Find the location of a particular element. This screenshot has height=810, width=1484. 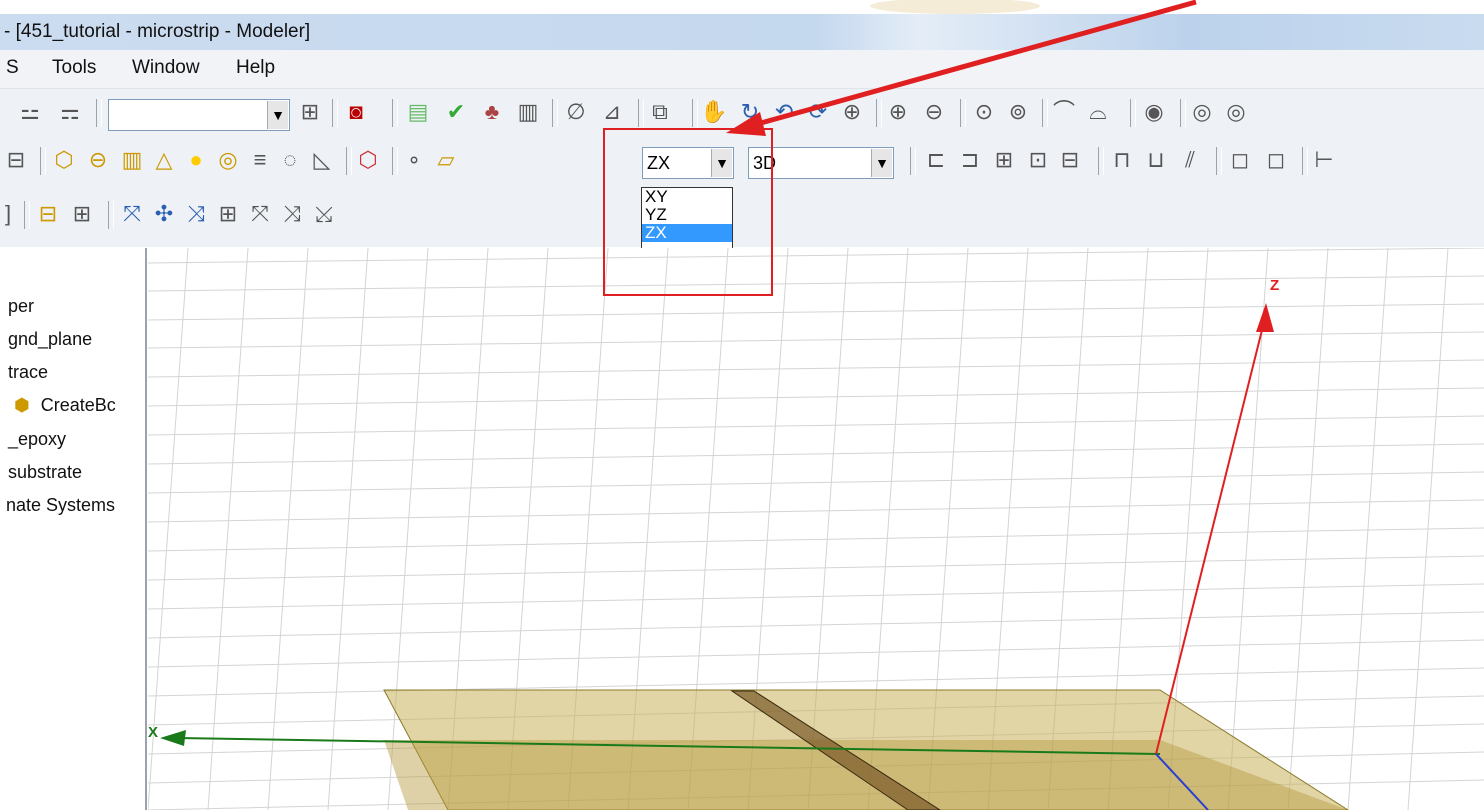

sphere-icon: ● is located at coordinates (196, 160).